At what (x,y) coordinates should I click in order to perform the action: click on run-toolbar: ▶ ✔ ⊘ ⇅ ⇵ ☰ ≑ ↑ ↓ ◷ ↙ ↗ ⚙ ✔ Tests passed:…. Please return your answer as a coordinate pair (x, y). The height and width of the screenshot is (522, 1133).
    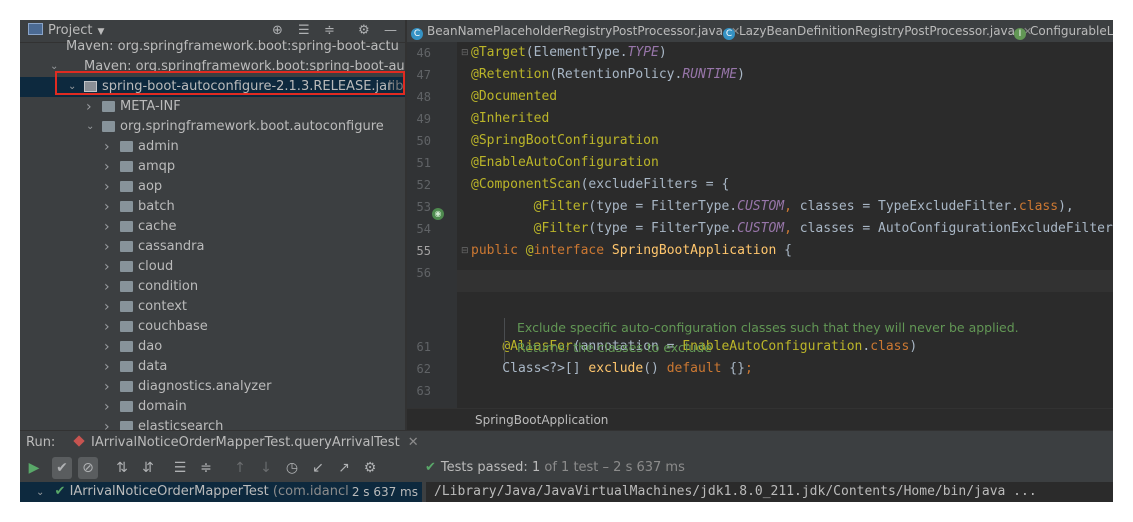
    Looking at the image, I should click on (566, 468).